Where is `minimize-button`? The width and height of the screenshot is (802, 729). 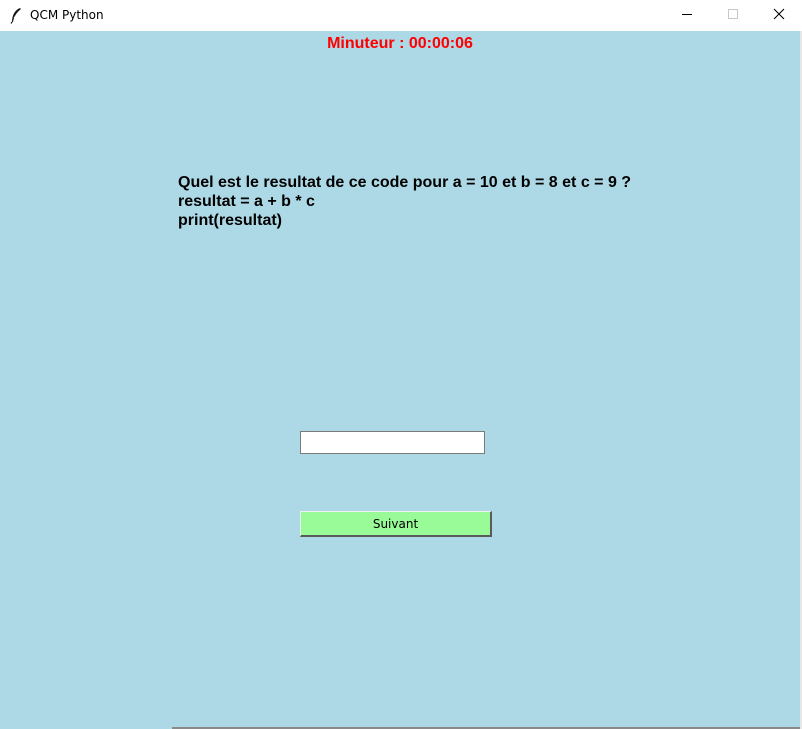 minimize-button is located at coordinates (687, 15).